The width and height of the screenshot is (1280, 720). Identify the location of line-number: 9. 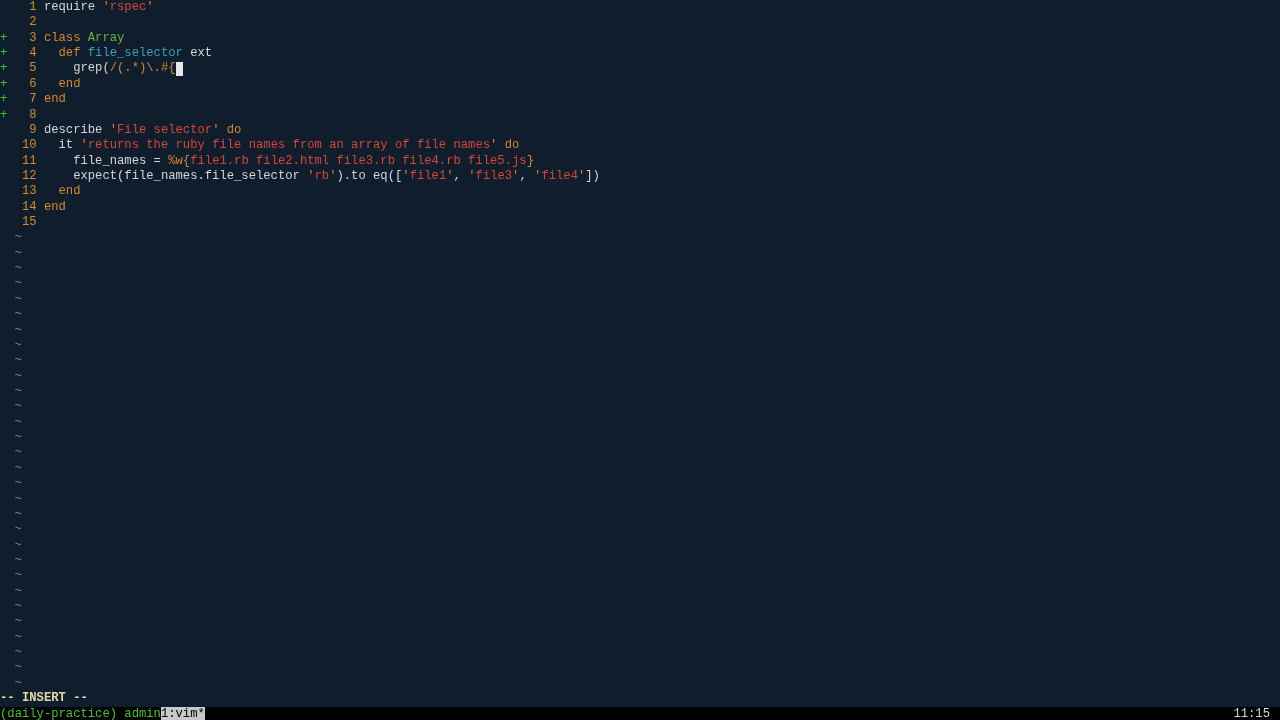
(32, 130).